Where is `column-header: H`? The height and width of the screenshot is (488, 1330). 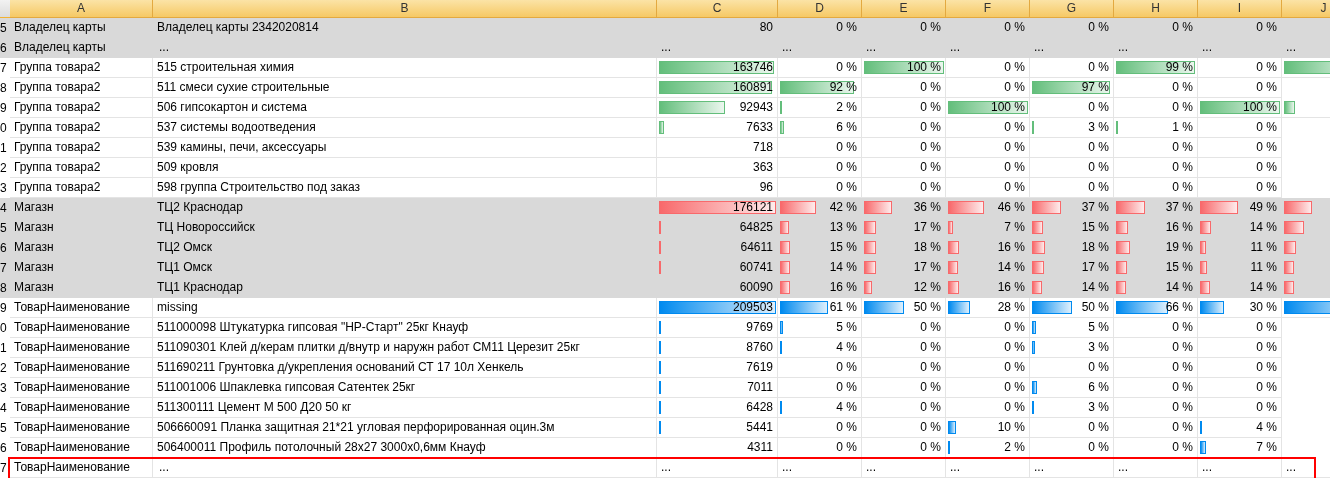
column-header: H is located at coordinates (1156, 9).